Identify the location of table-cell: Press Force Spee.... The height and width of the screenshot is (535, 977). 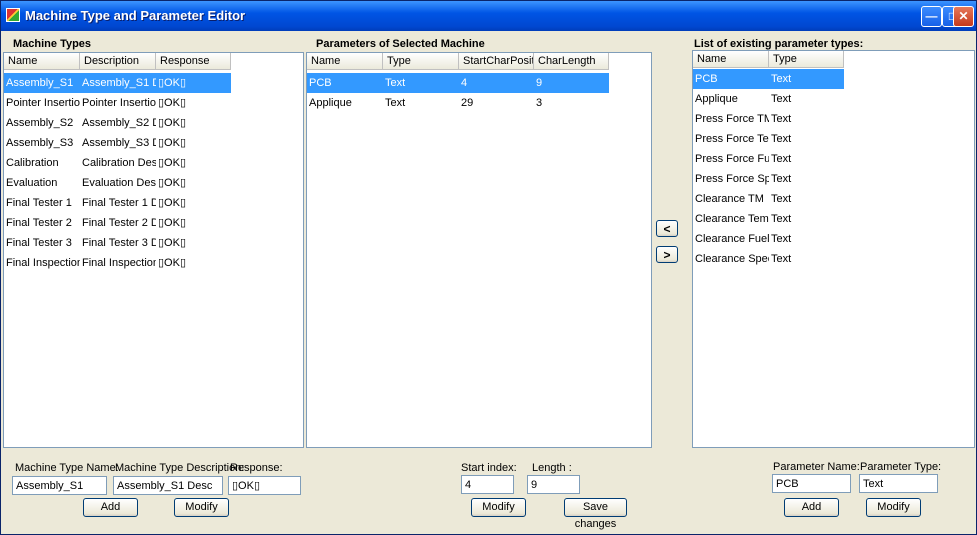
(732, 179).